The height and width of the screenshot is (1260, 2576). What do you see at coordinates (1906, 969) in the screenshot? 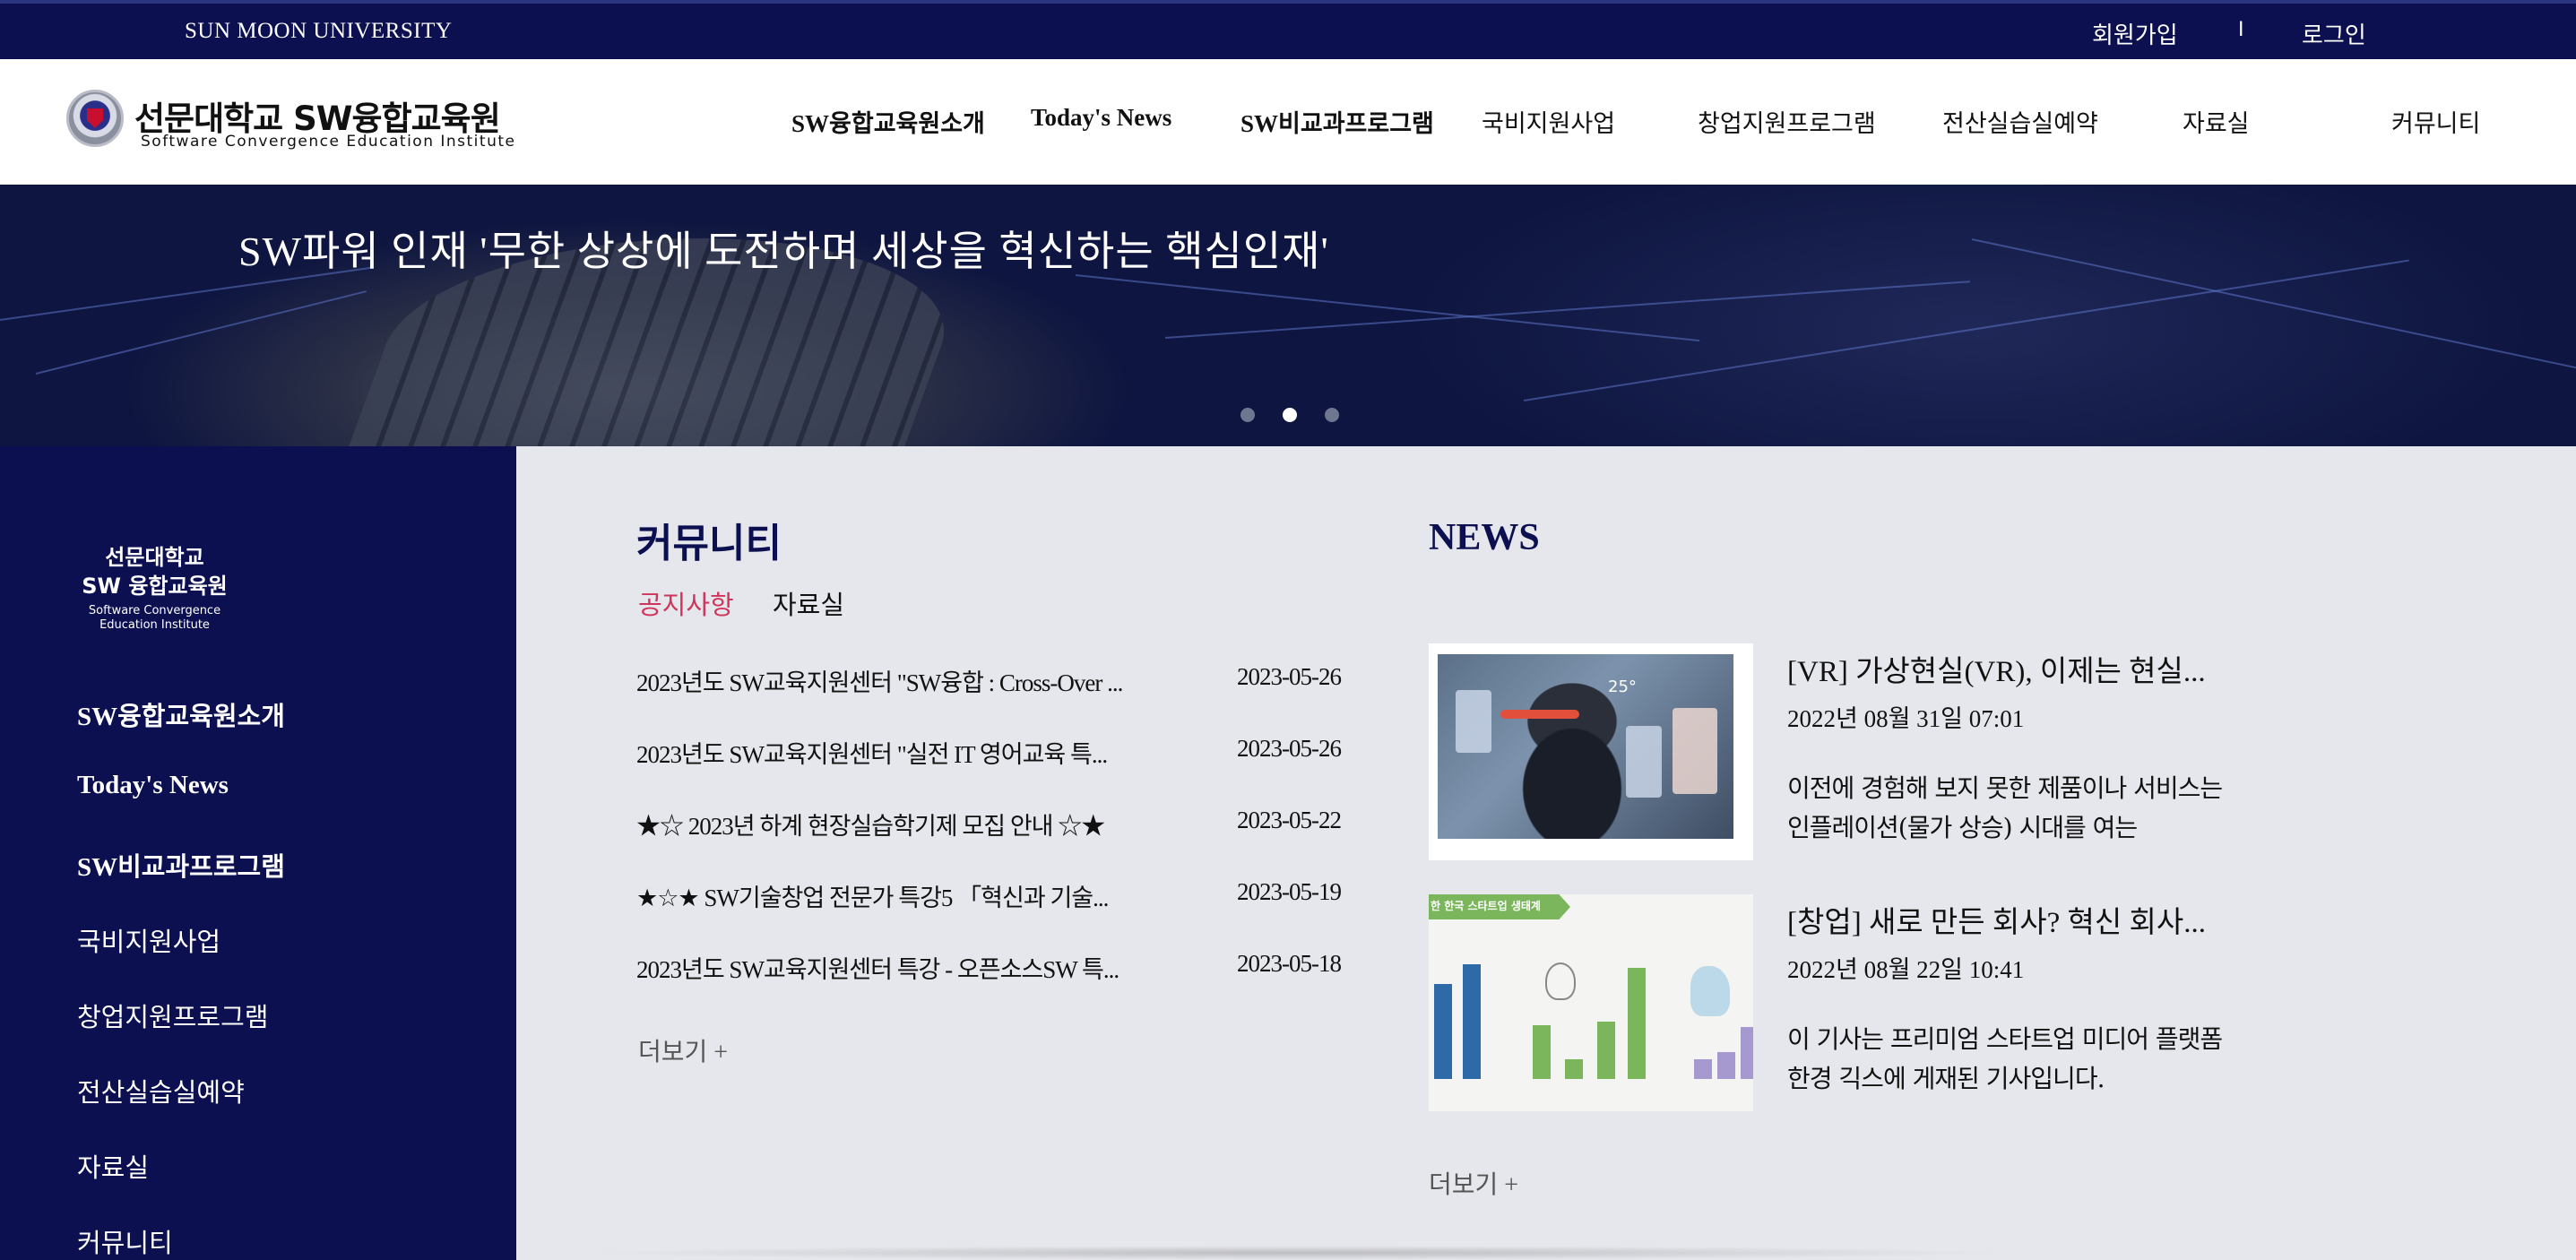
I see `news-date: 2022년 08월 22일 10:41` at bounding box center [1906, 969].